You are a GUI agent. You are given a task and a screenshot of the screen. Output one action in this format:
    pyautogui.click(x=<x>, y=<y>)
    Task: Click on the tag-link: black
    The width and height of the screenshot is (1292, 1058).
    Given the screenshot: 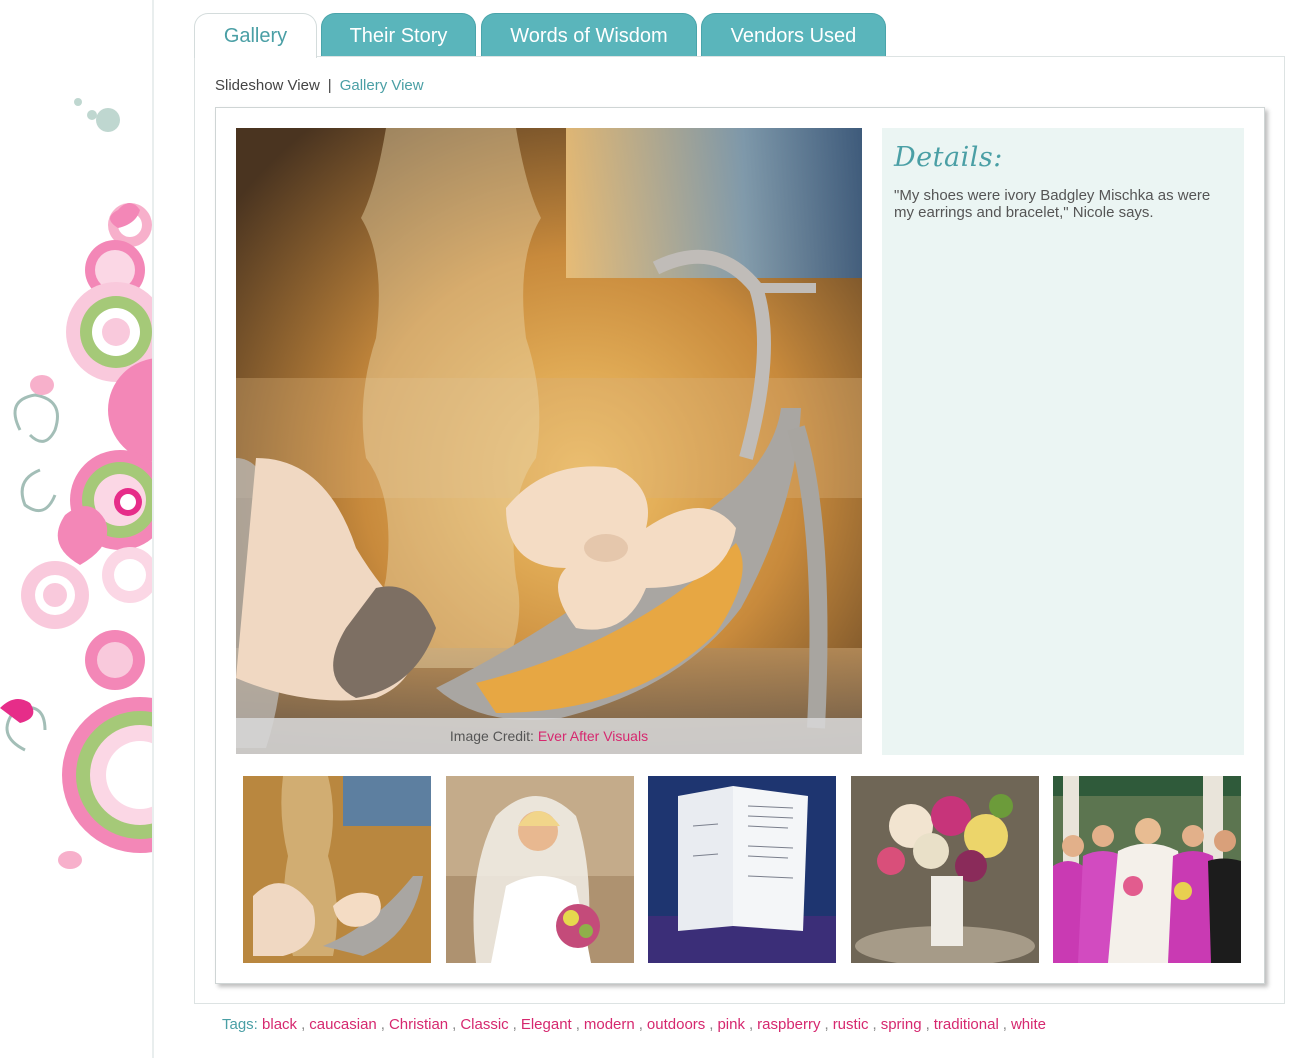 What is the action you would take?
    pyautogui.click(x=279, y=1024)
    